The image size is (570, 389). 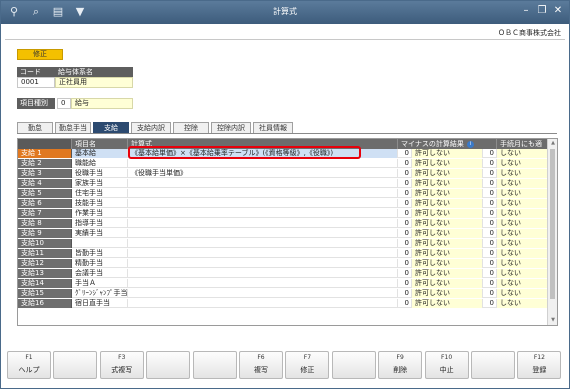 What do you see at coordinates (45, 273) in the screenshot?
I see `row-code: 支給13` at bounding box center [45, 273].